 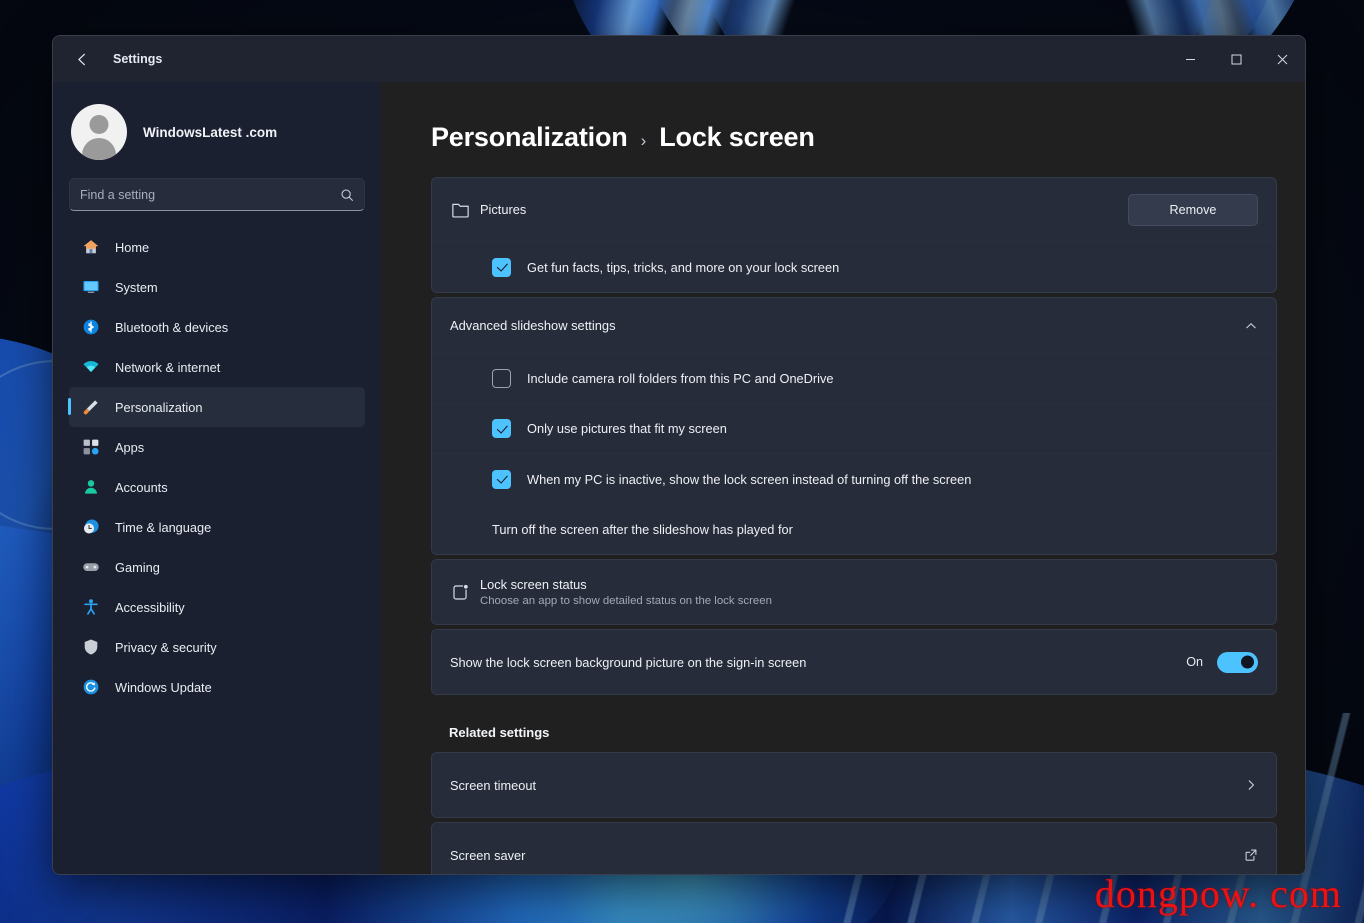 What do you see at coordinates (679, 59) in the screenshot?
I see `title-bar: Settings` at bounding box center [679, 59].